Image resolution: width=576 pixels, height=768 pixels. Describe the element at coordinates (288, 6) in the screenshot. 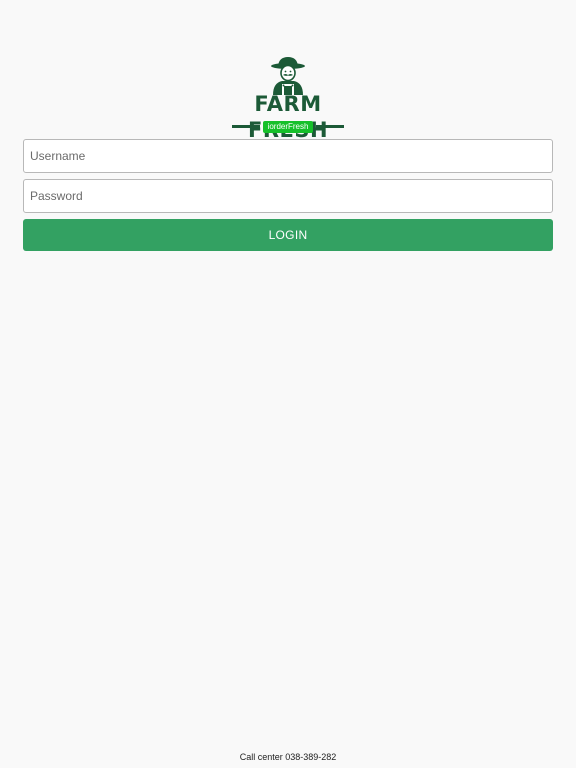

I see `status-bar` at that location.